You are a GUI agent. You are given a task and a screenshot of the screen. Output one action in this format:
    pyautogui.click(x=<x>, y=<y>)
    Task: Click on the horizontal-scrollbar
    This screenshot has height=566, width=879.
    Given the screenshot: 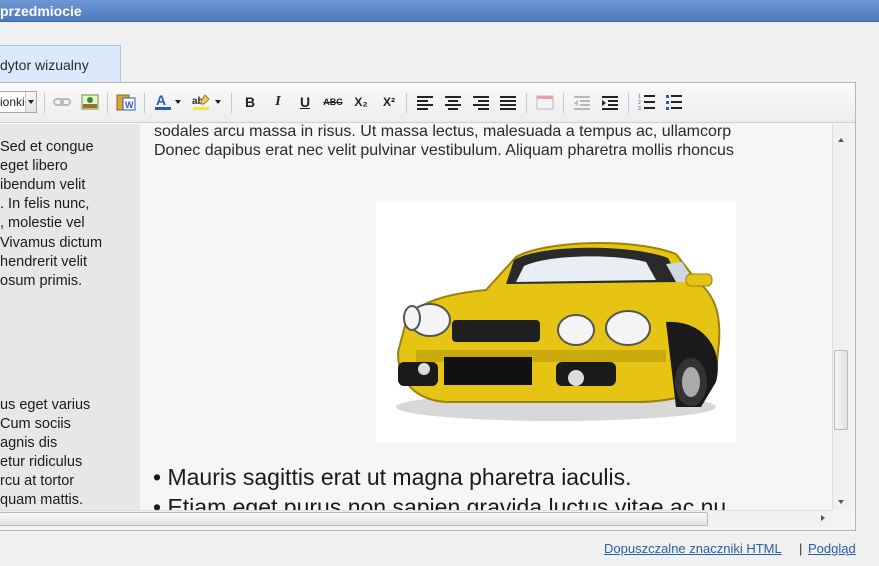 What is the action you would take?
    pyautogui.click(x=416, y=518)
    